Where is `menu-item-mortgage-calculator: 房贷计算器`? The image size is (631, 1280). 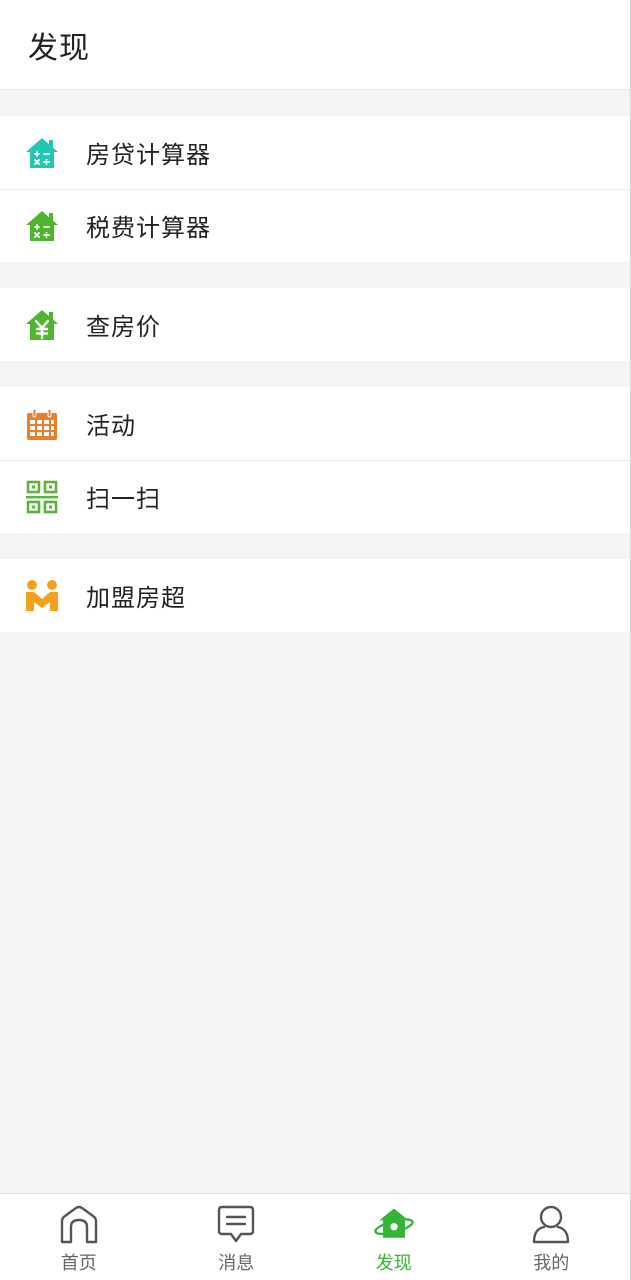 menu-item-mortgage-calculator: 房贷计算器 is located at coordinates (315, 152).